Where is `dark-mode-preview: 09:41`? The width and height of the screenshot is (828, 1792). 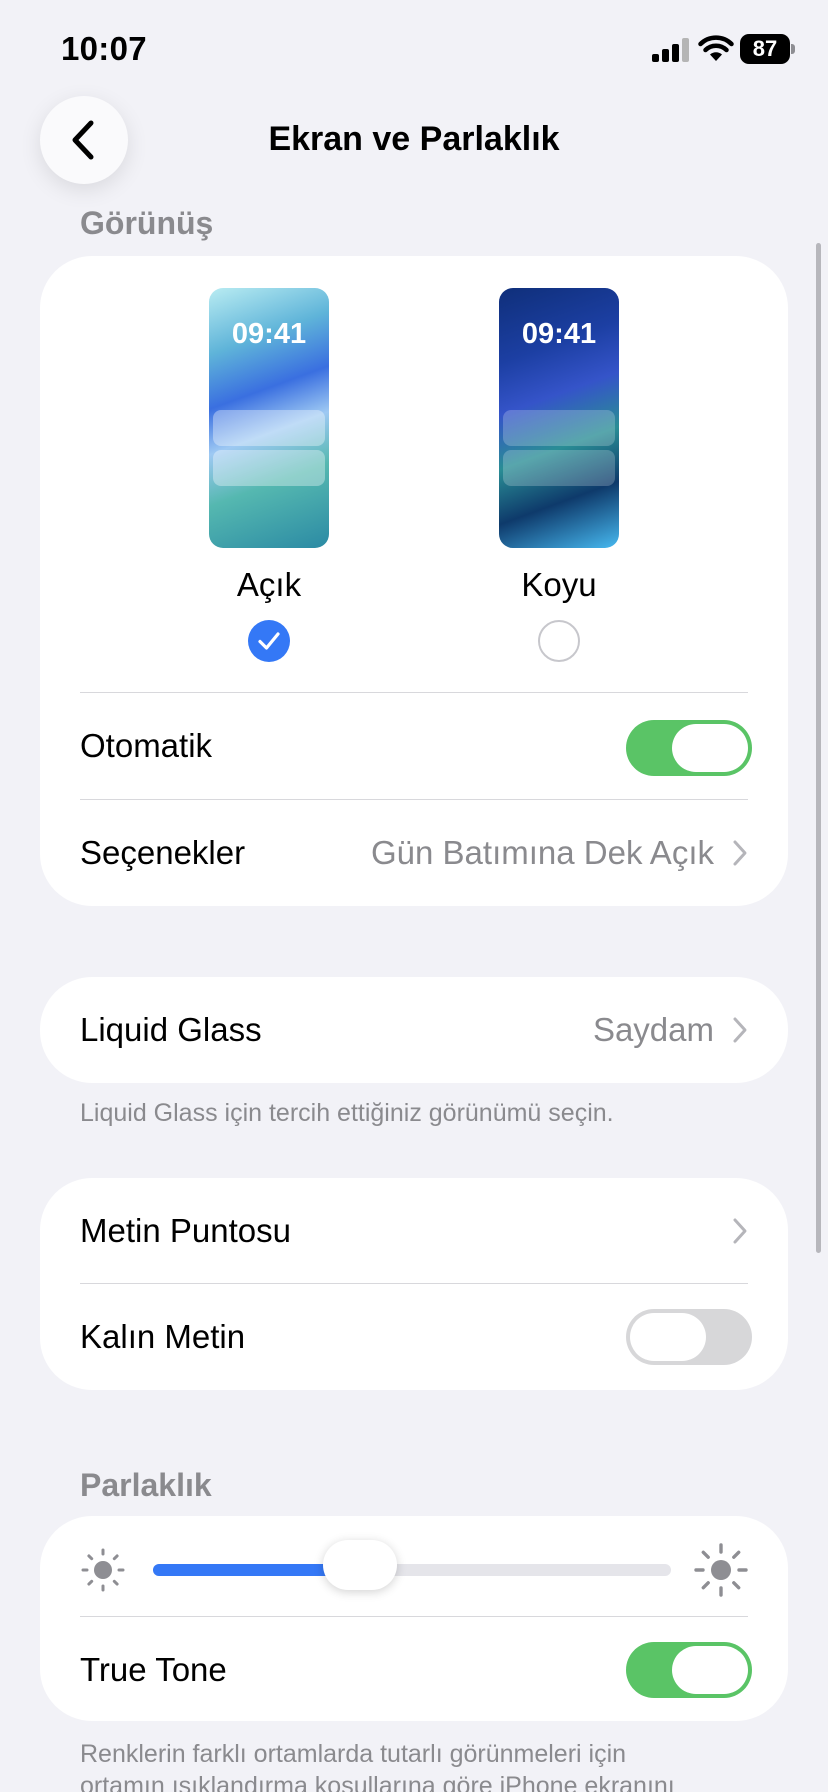
dark-mode-preview: 09:41 is located at coordinates (559, 418).